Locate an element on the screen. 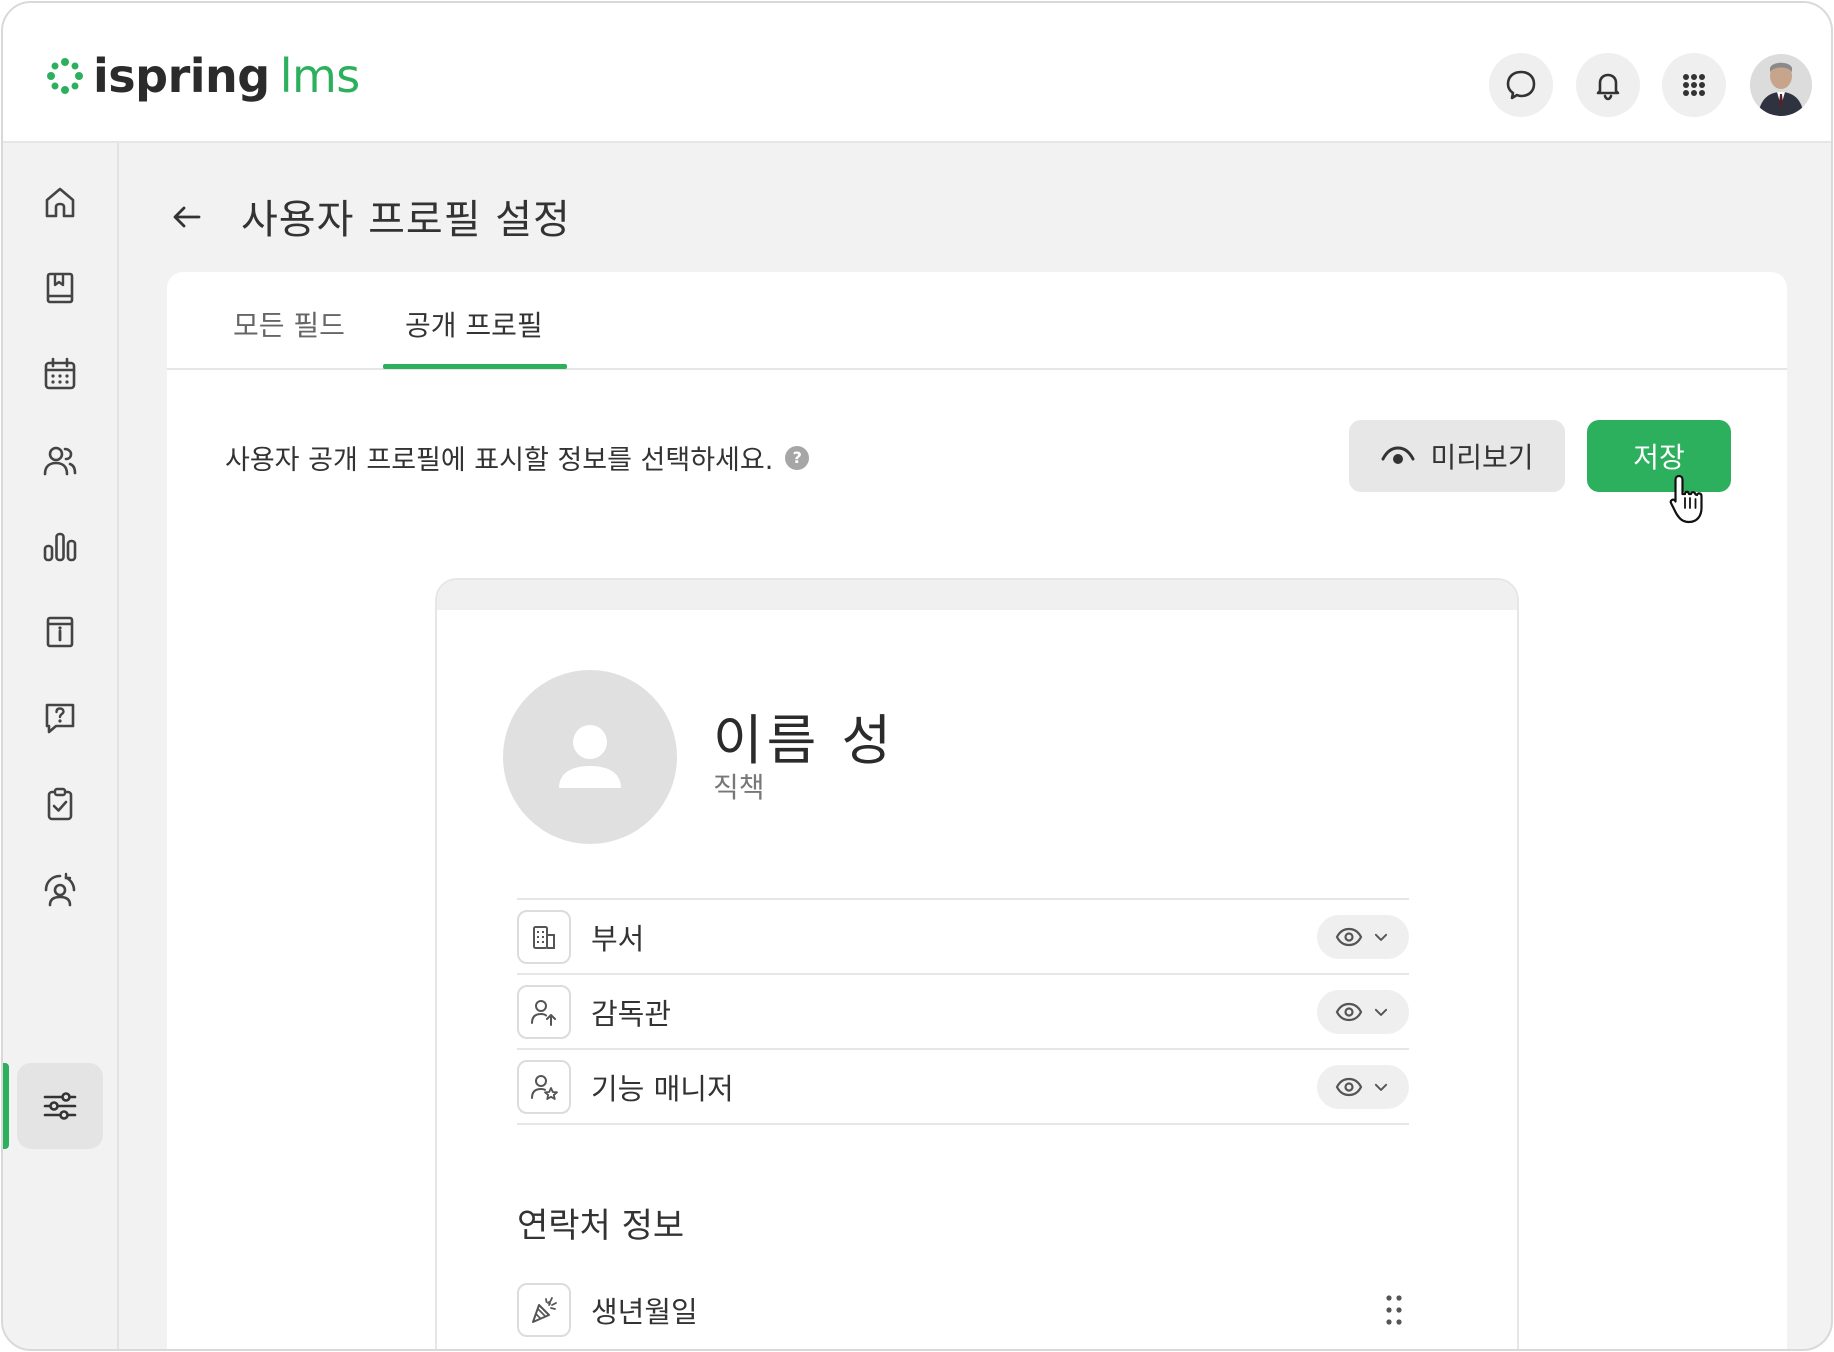 This screenshot has height=1352, width=1834. sidebar-item-home is located at coordinates (60, 202).